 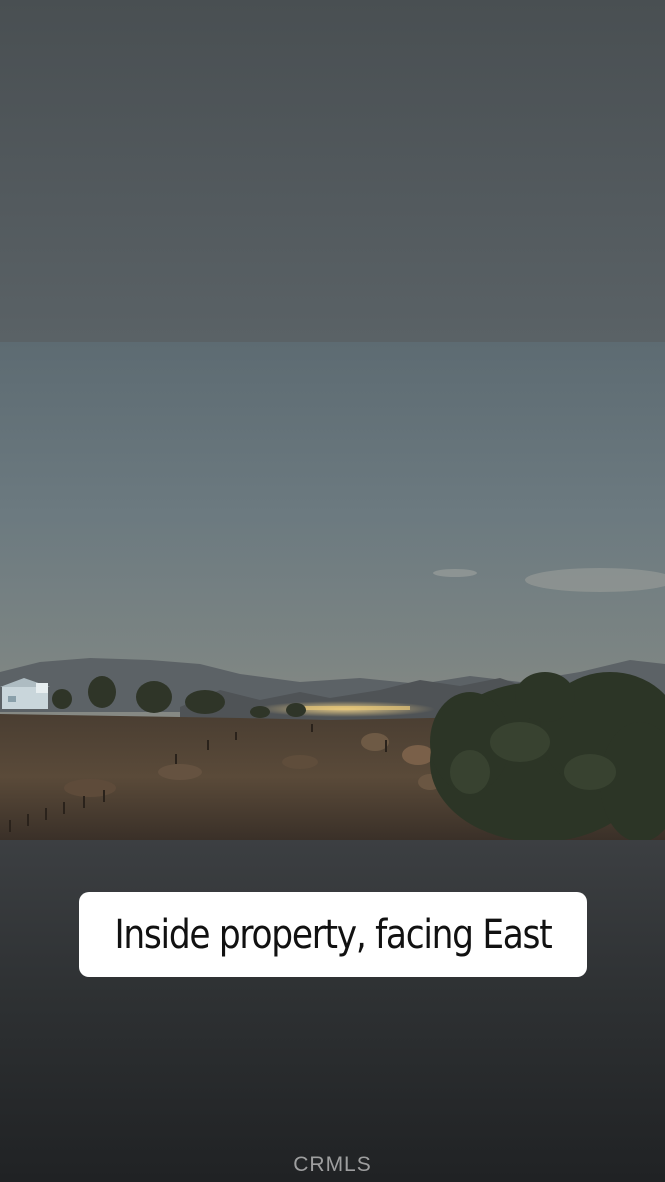 I want to click on caption-text: Inside property, facing East, so click(x=333, y=934).